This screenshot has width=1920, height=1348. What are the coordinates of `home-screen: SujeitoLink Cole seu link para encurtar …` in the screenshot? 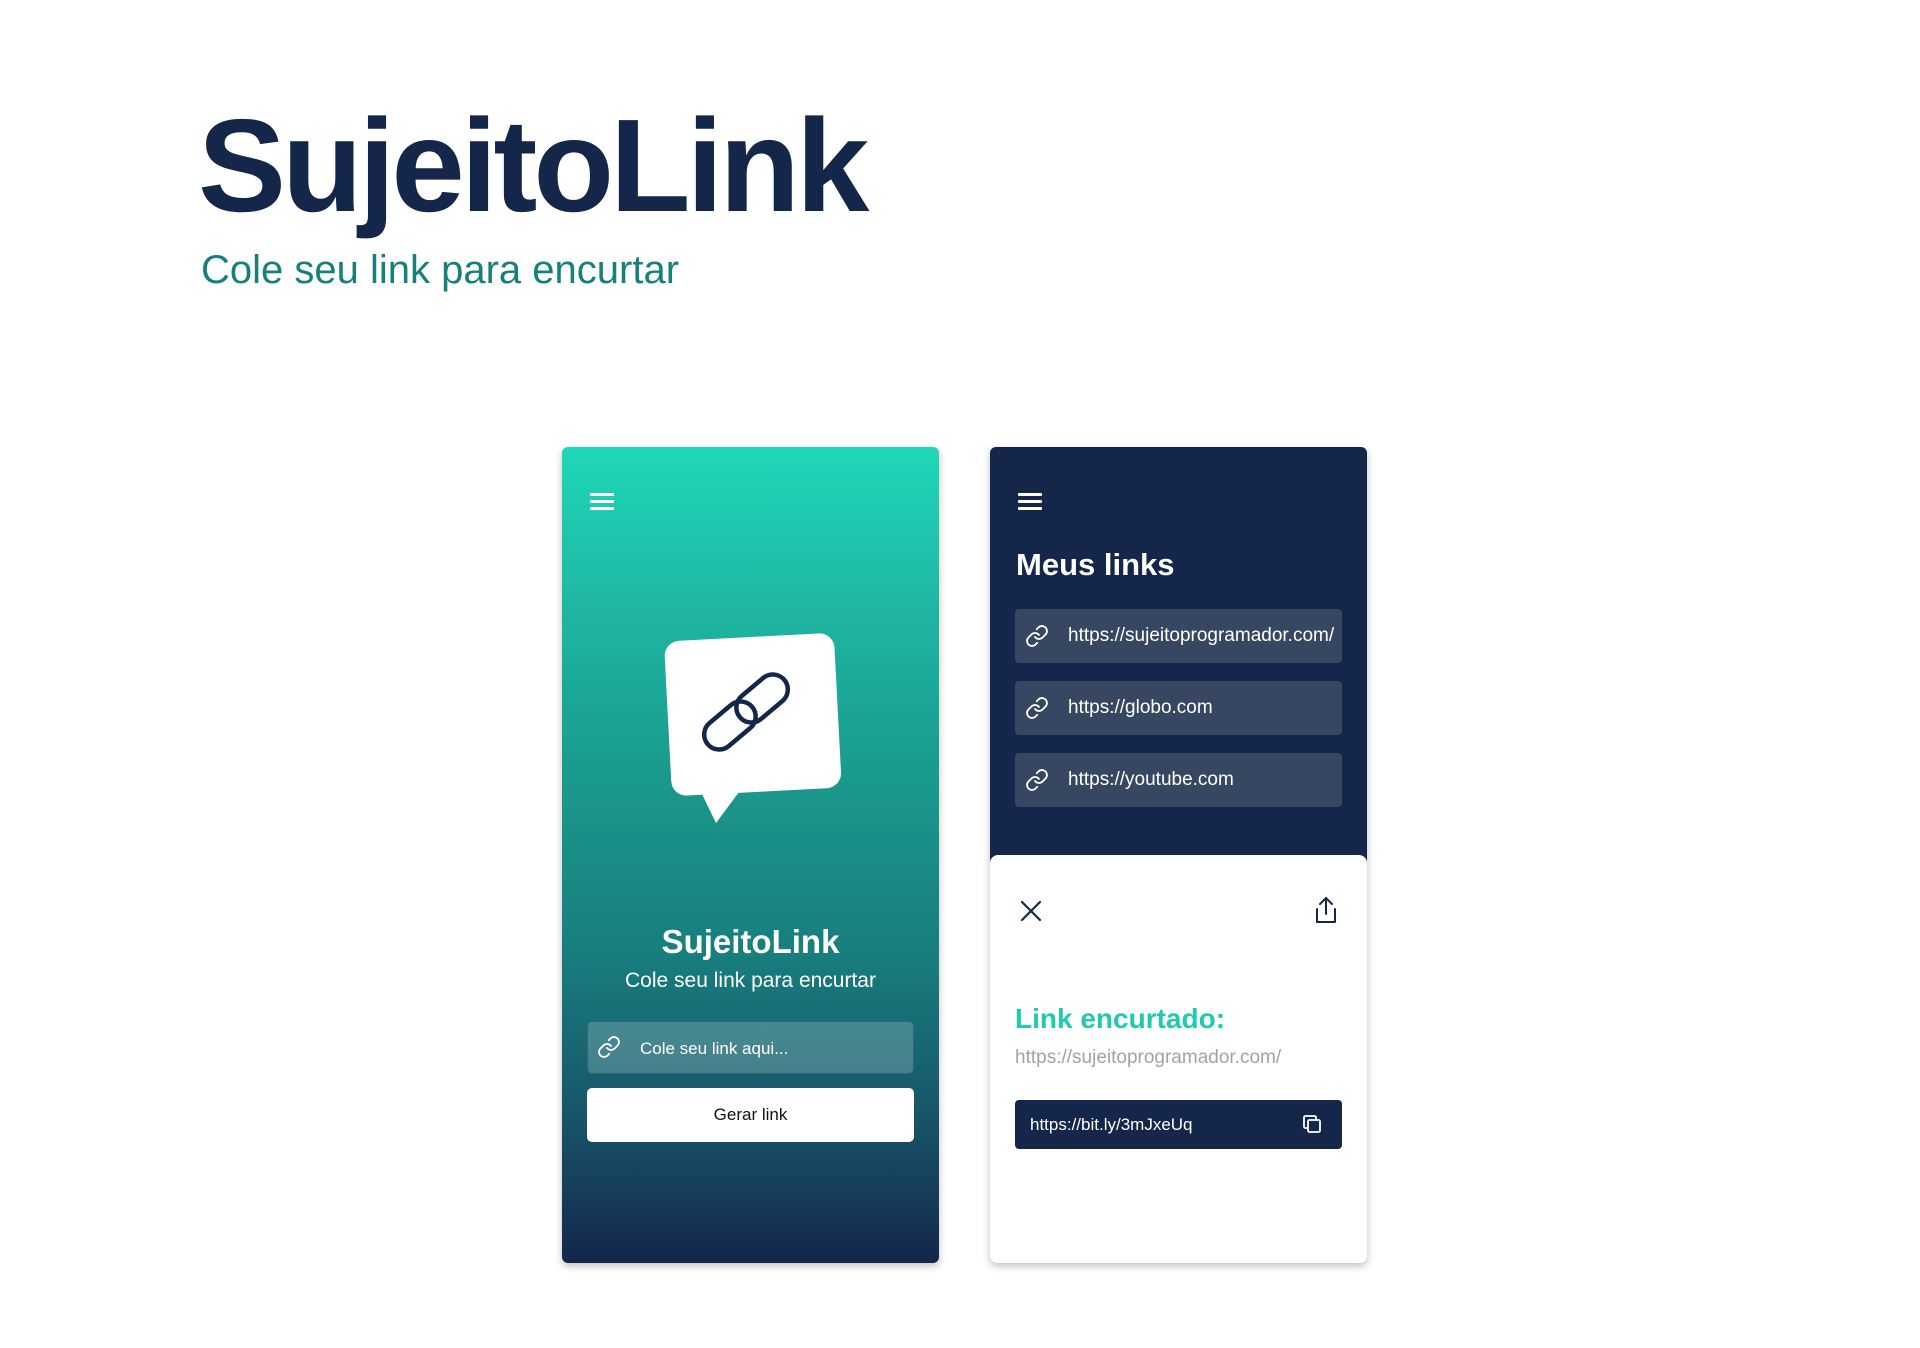 It's located at (750, 855).